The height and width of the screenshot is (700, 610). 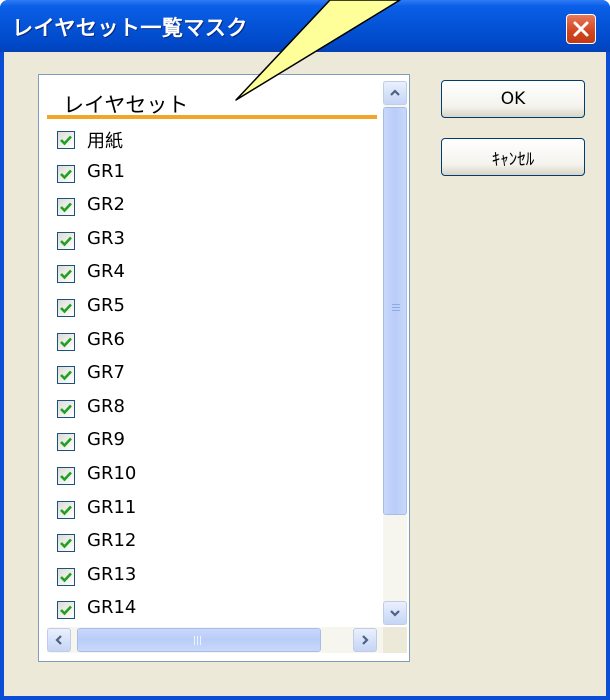 I want to click on list-item: GR1, so click(x=212, y=174).